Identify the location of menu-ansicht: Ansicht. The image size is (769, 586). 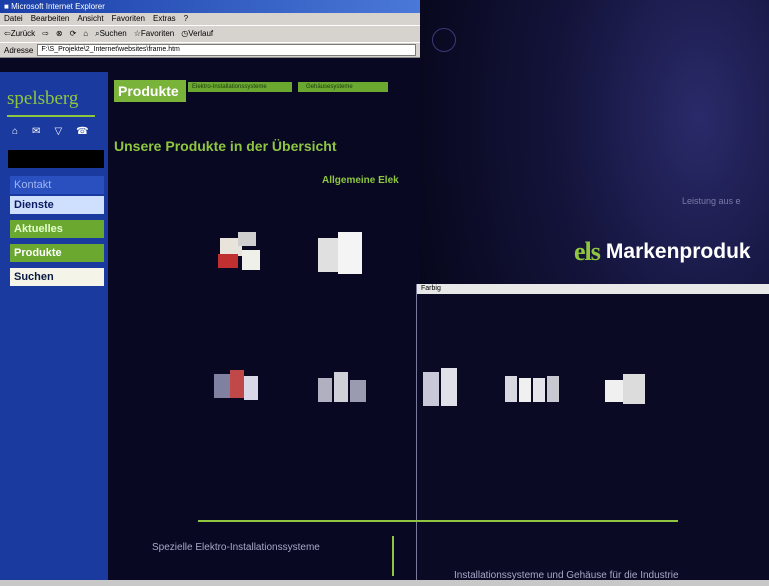
(90, 19).